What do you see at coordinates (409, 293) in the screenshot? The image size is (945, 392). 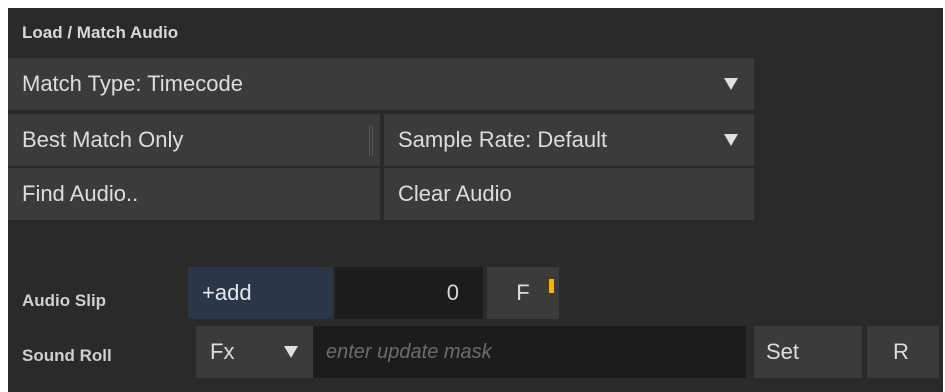 I see `audio-slip-value-field: 0` at bounding box center [409, 293].